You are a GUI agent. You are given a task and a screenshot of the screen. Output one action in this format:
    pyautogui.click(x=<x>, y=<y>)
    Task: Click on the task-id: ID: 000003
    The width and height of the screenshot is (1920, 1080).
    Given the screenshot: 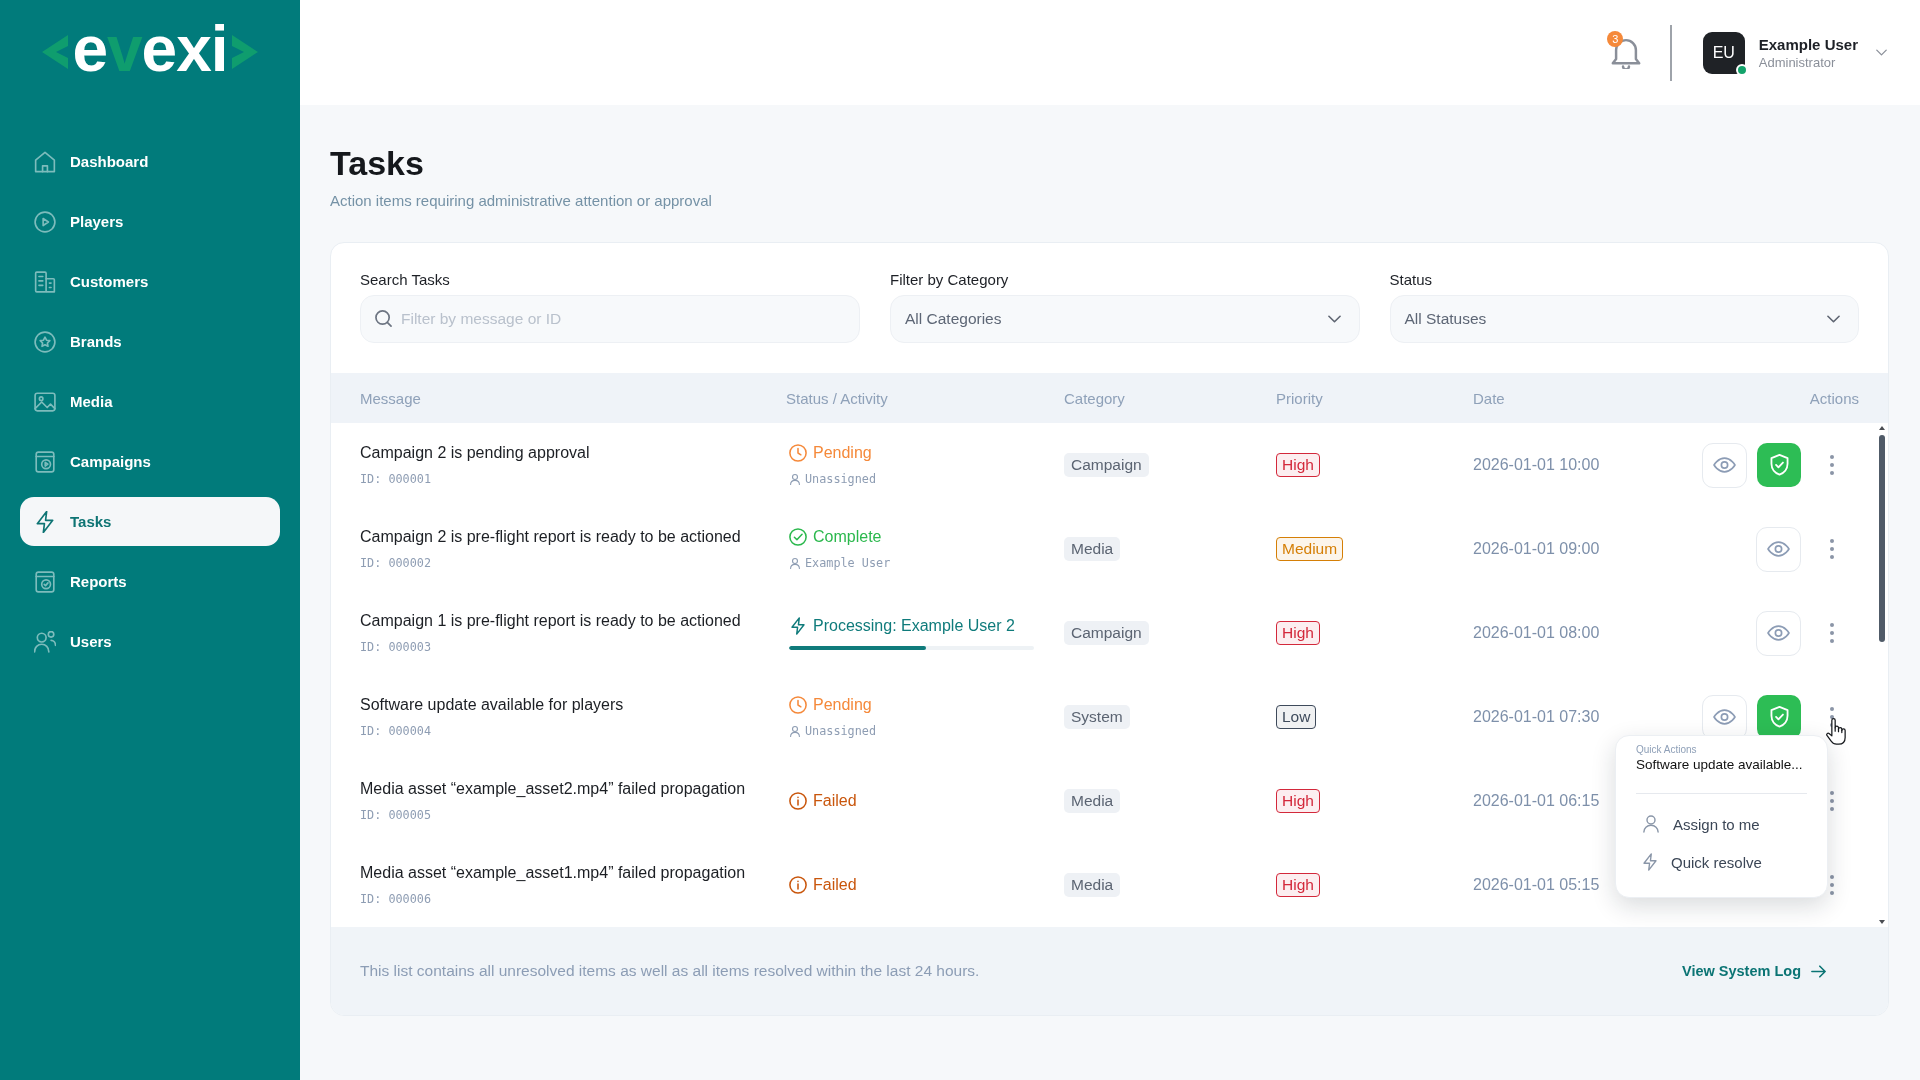 What is the action you would take?
    pyautogui.click(x=396, y=647)
    